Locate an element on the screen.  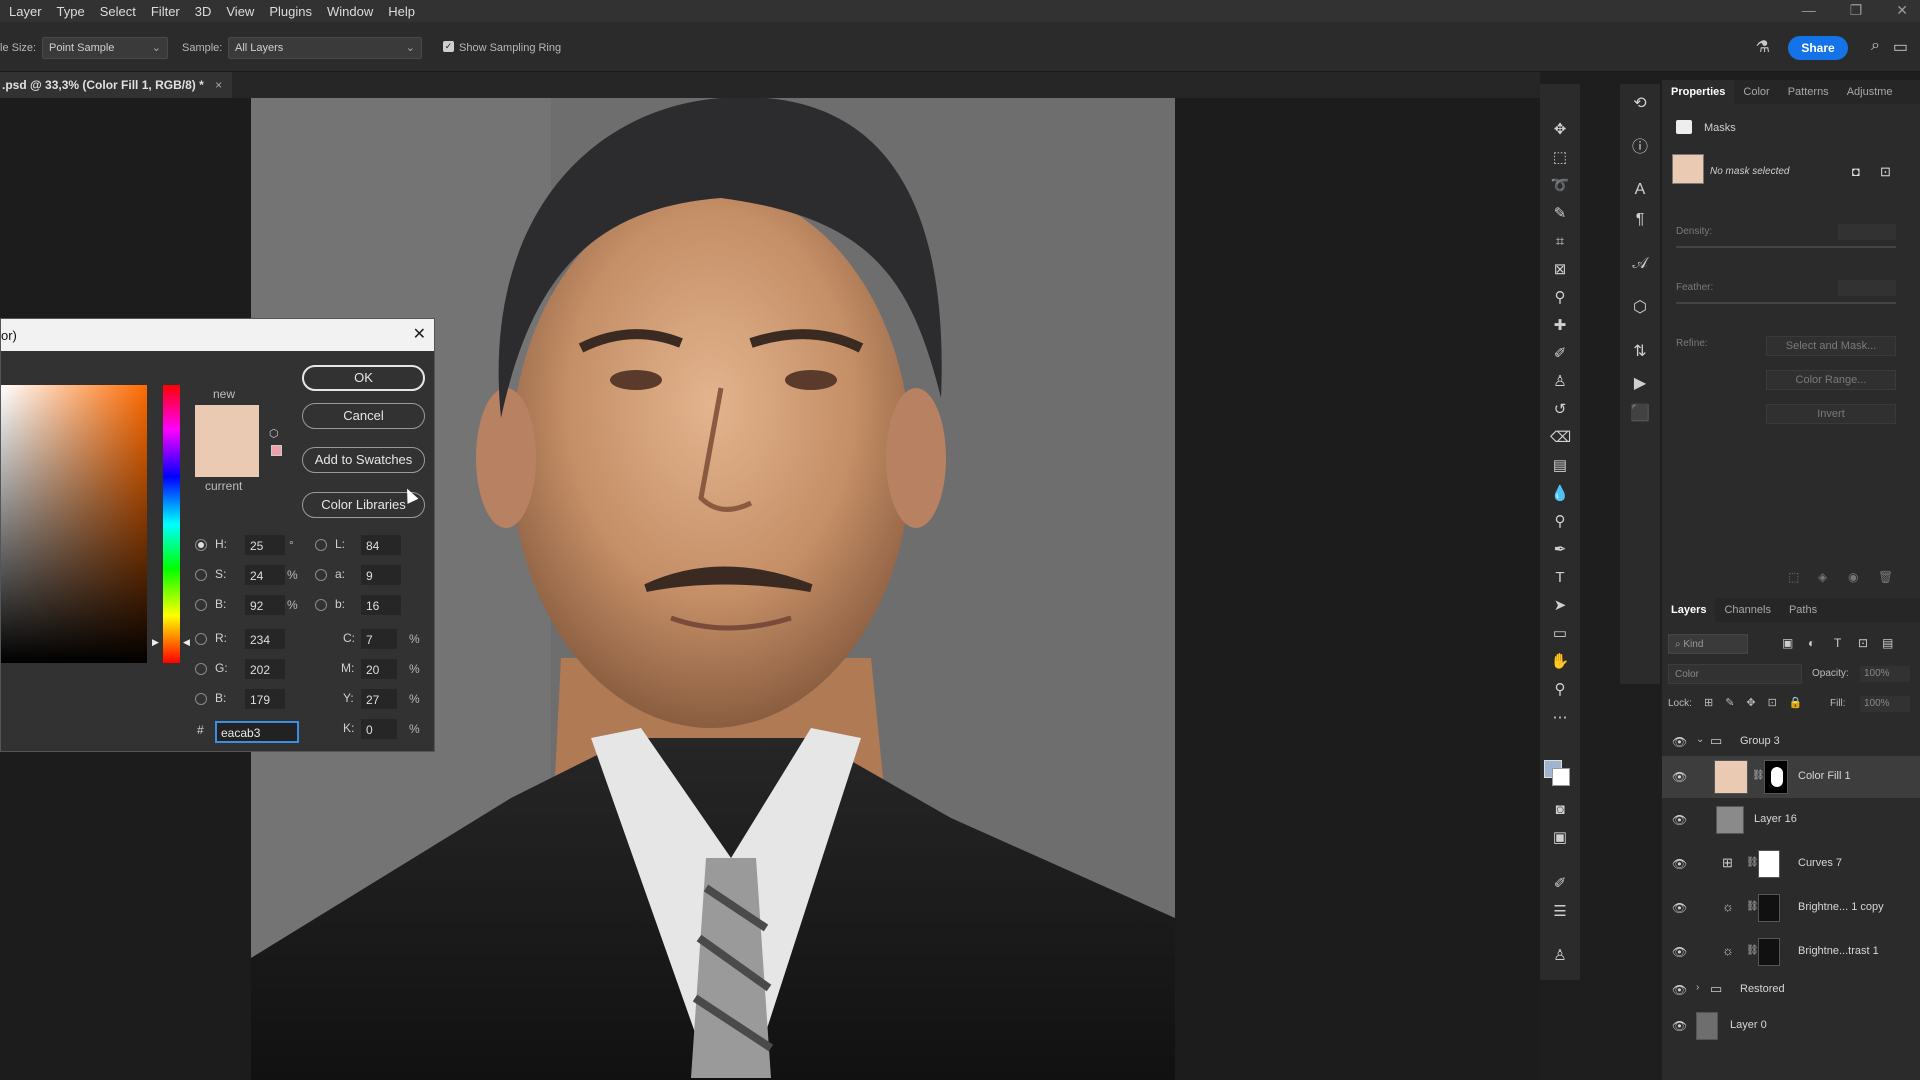
paragraph-icon: ¶ is located at coordinates (1640, 220).